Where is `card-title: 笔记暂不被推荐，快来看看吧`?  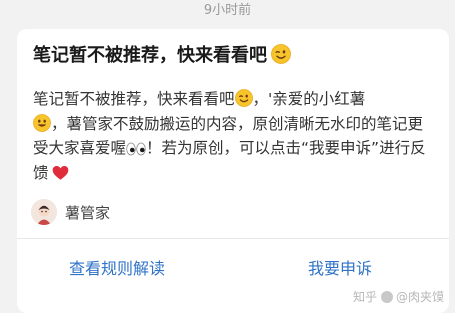
card-title: 笔记暂不被推荐，快来看看吧 is located at coordinates (162, 56).